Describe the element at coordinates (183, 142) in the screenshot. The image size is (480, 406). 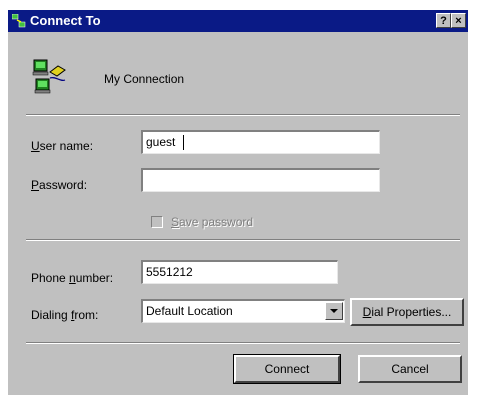
I see `text-caret` at that location.